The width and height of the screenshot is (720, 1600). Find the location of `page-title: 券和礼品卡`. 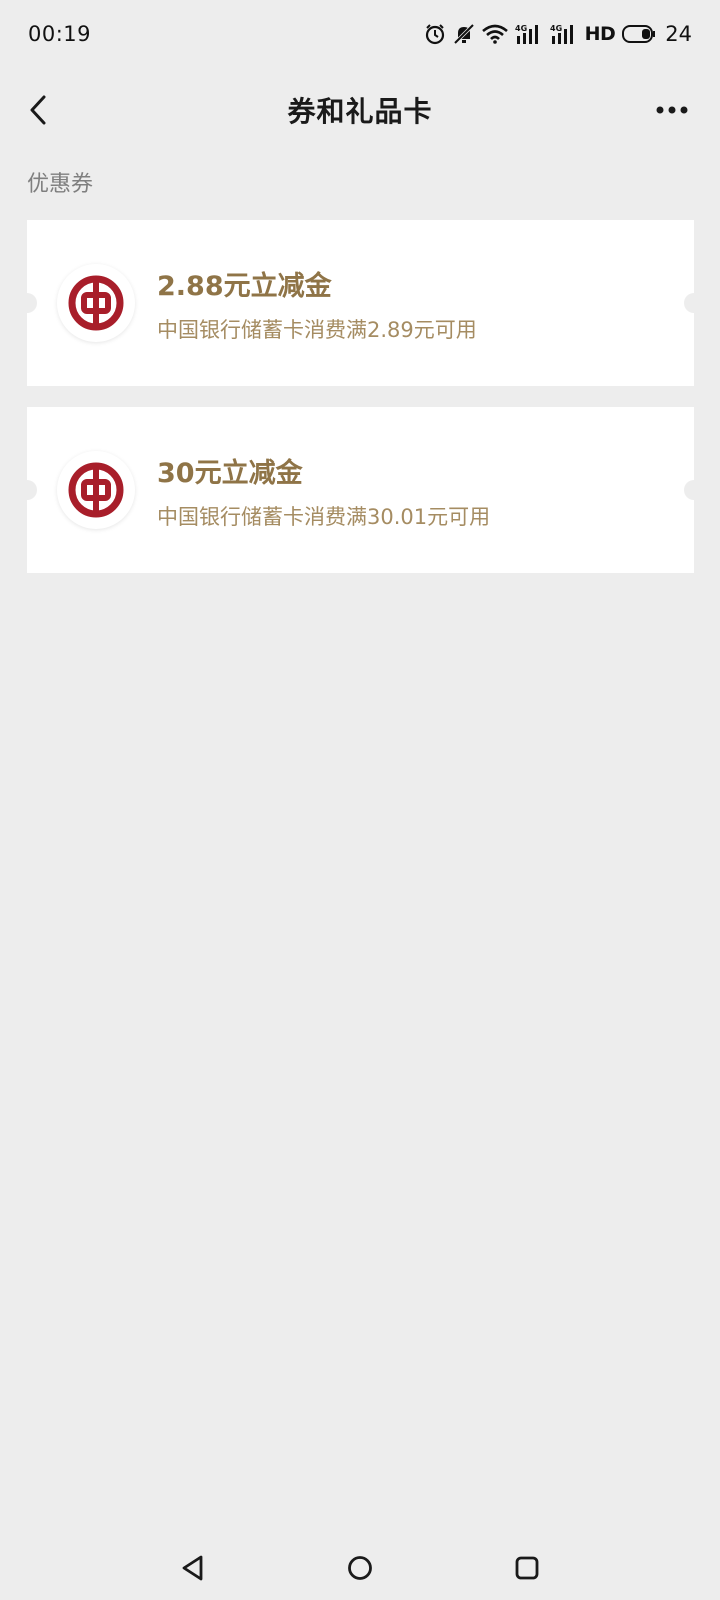

page-title: 券和礼品卡 is located at coordinates (360, 111).